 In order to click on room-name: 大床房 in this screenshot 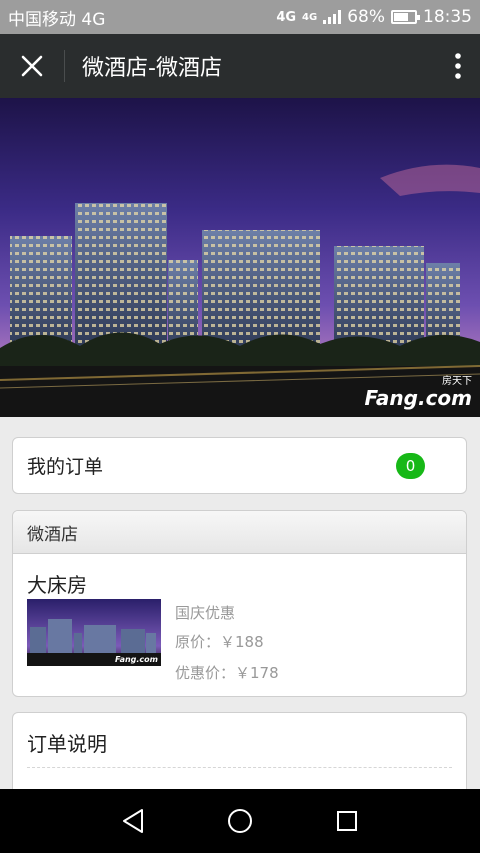, I will do `click(57, 585)`.